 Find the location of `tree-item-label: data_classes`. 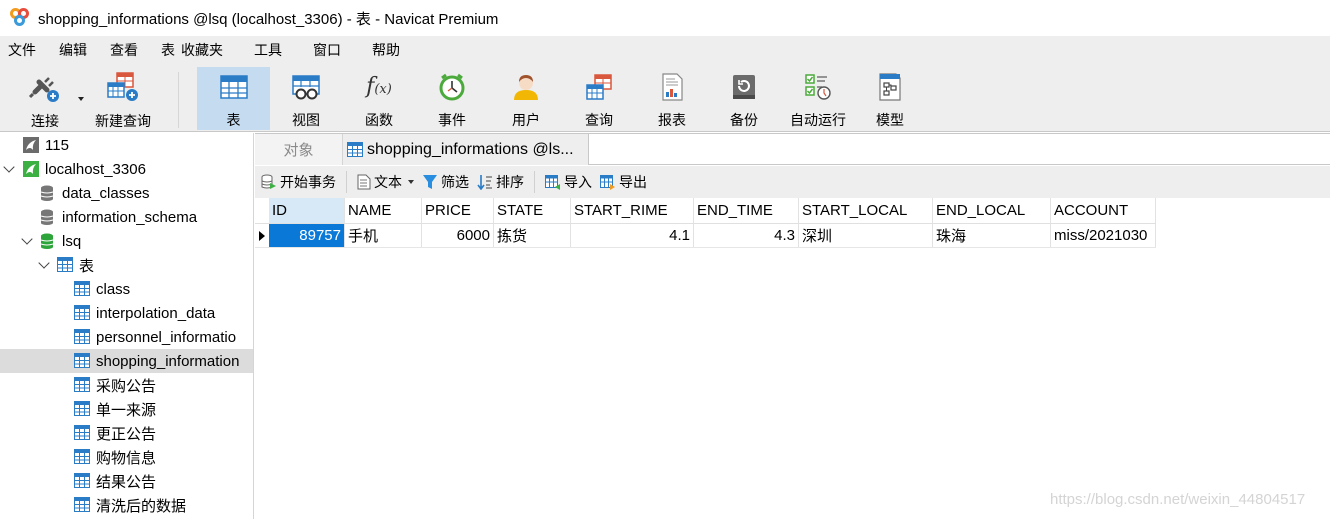

tree-item-label: data_classes is located at coordinates (106, 193).